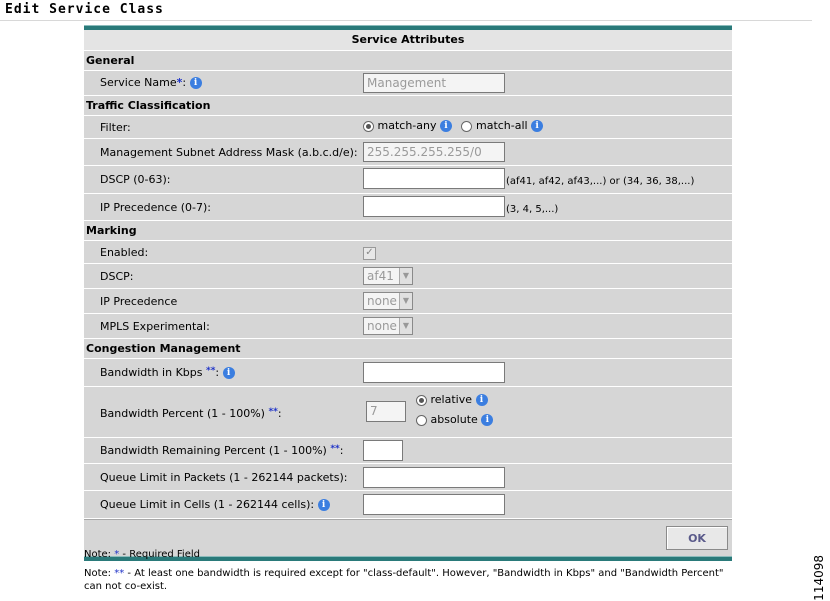 Image resolution: width=830 pixels, height=601 pixels. What do you see at coordinates (117, 276) in the screenshot?
I see `marking-dscp-label: DSCP:` at bounding box center [117, 276].